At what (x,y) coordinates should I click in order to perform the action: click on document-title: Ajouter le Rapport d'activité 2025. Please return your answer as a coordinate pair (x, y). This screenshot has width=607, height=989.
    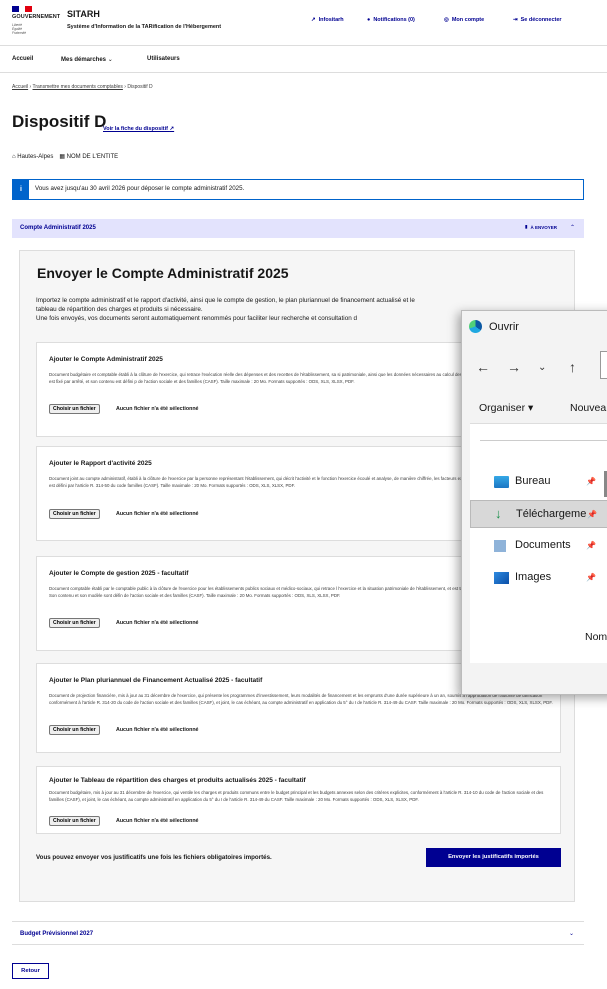
    Looking at the image, I should click on (100, 463).